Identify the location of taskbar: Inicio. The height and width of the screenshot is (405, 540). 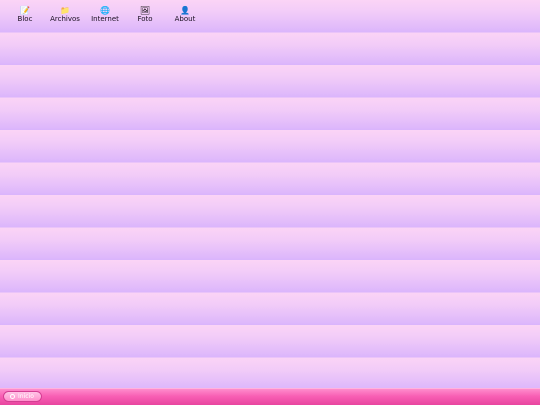
(270, 396).